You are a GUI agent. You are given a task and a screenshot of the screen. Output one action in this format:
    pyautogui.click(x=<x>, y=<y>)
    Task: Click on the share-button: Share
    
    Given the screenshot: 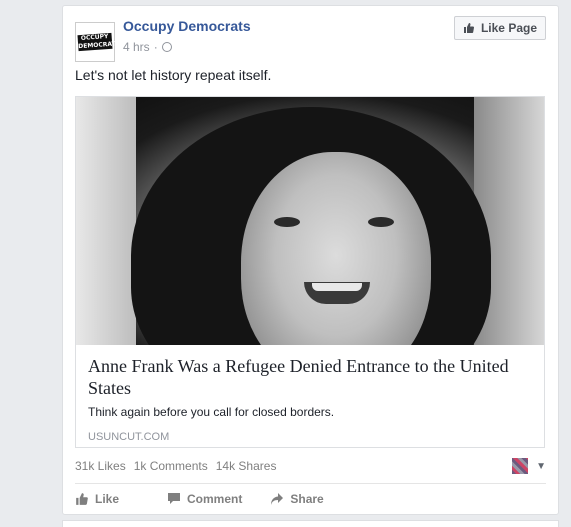 What is the action you would take?
    pyautogui.click(x=297, y=499)
    